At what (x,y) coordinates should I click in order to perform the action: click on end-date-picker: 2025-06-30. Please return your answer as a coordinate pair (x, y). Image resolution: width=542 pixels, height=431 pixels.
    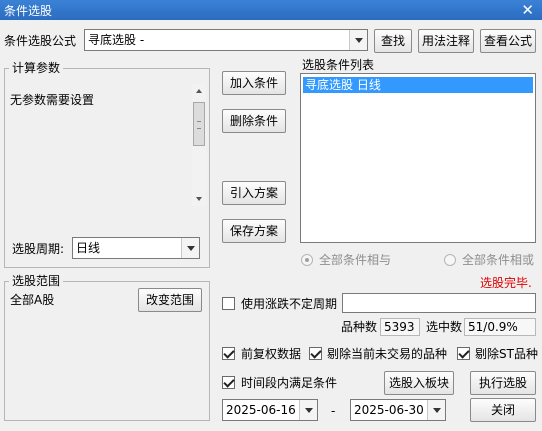
    Looking at the image, I should click on (398, 410).